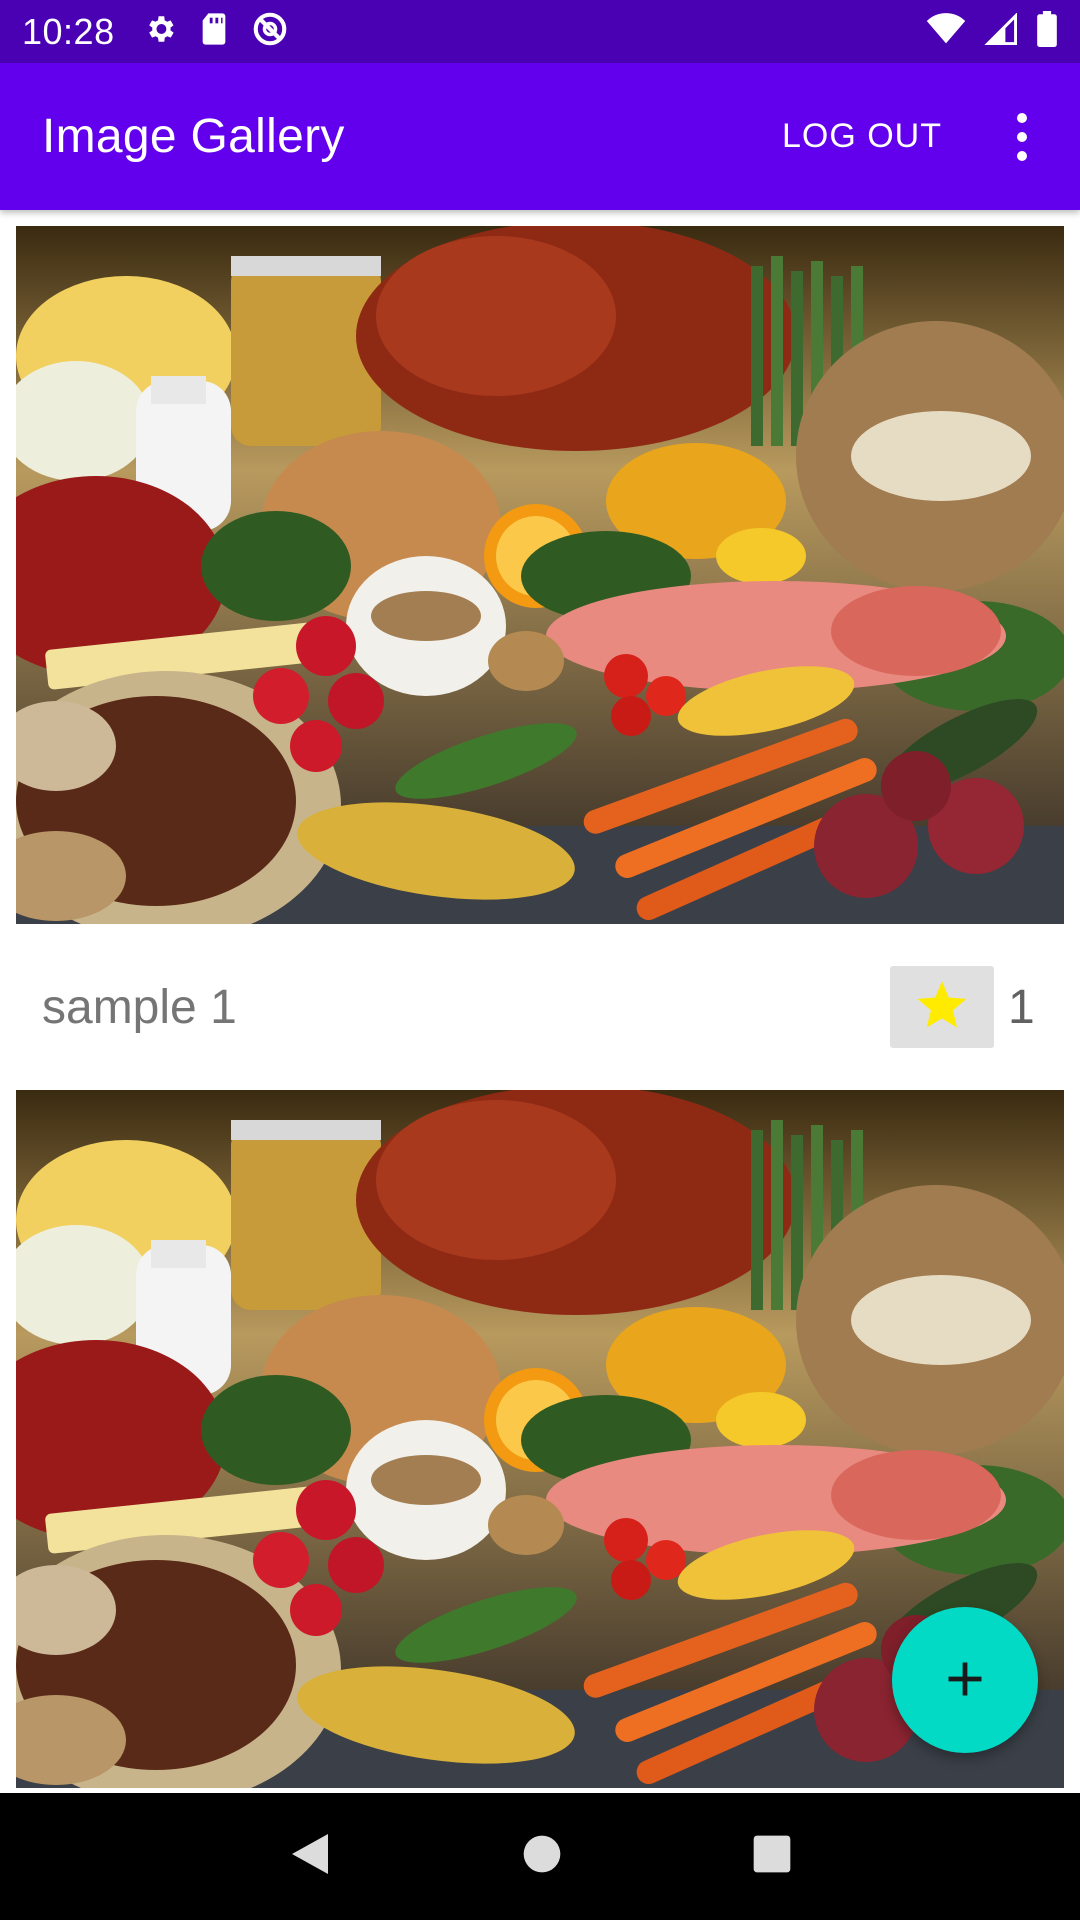 Image resolution: width=1080 pixels, height=1920 pixels. I want to click on sync-icon, so click(270, 31).